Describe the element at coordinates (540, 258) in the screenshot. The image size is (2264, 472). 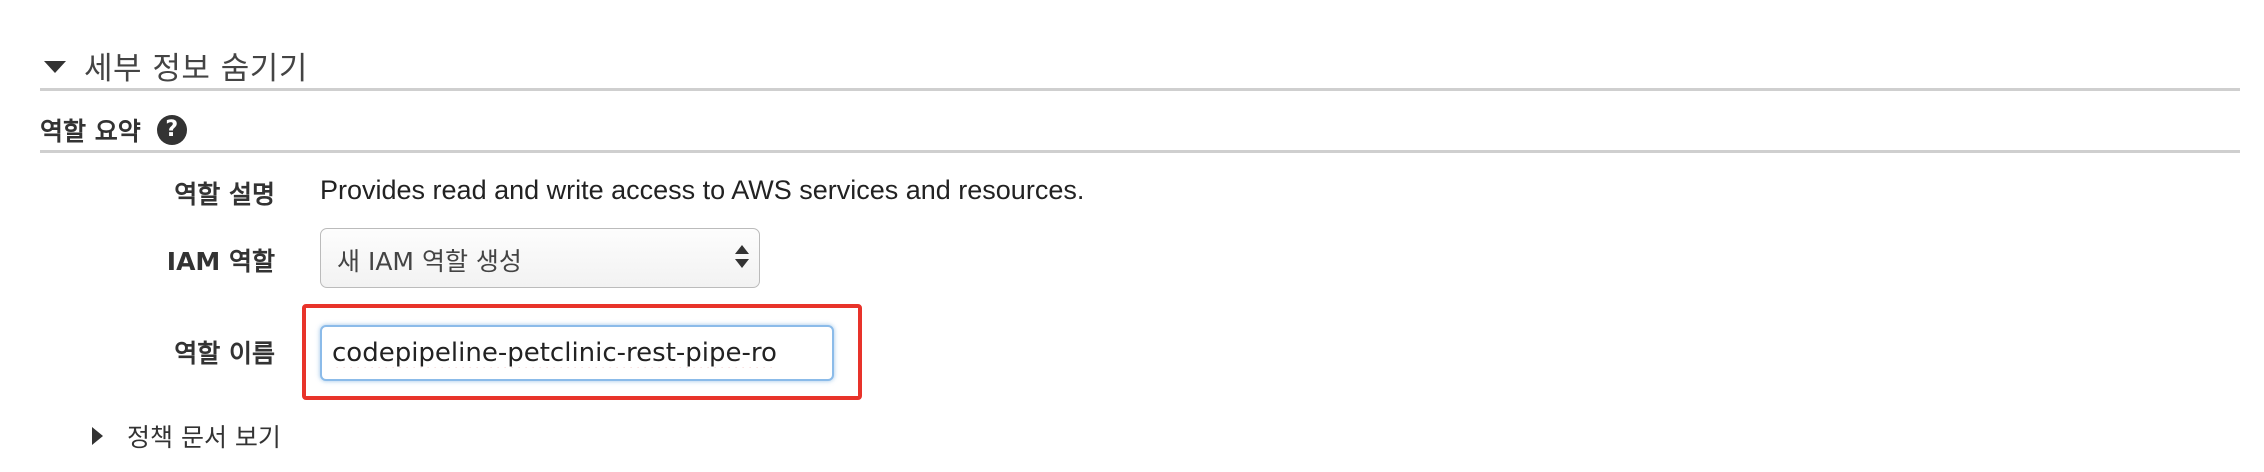
I see `iam-role-select: 새 IAM 역할 생성` at that location.